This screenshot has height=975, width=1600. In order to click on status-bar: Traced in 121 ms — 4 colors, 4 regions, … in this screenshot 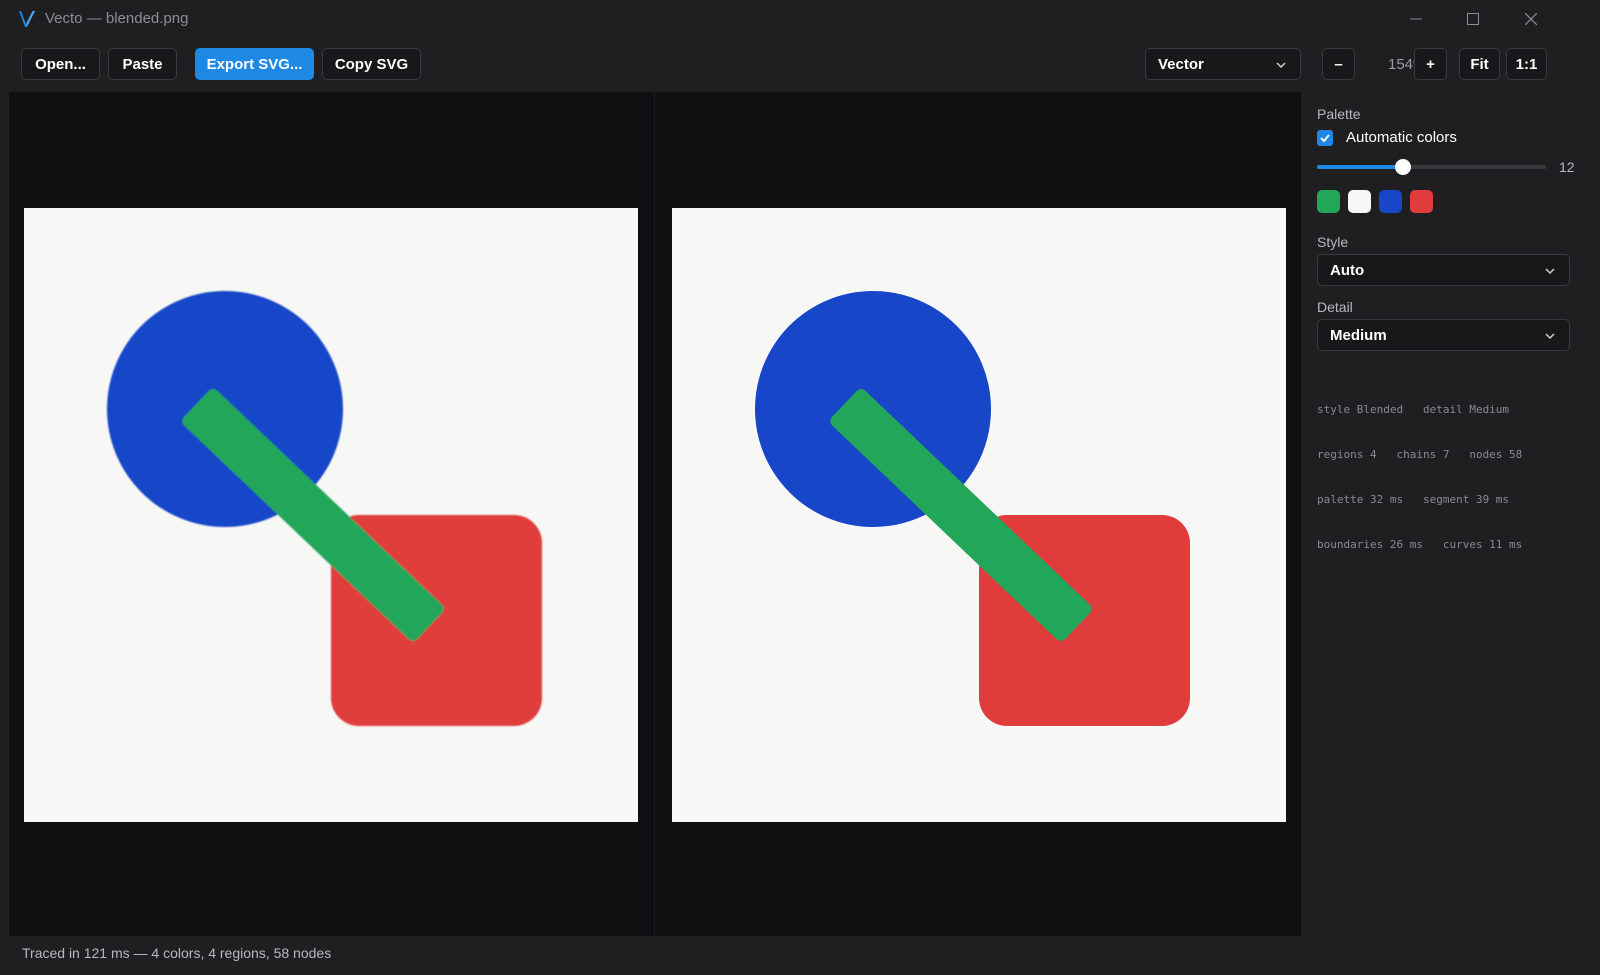, I will do `click(800, 952)`.